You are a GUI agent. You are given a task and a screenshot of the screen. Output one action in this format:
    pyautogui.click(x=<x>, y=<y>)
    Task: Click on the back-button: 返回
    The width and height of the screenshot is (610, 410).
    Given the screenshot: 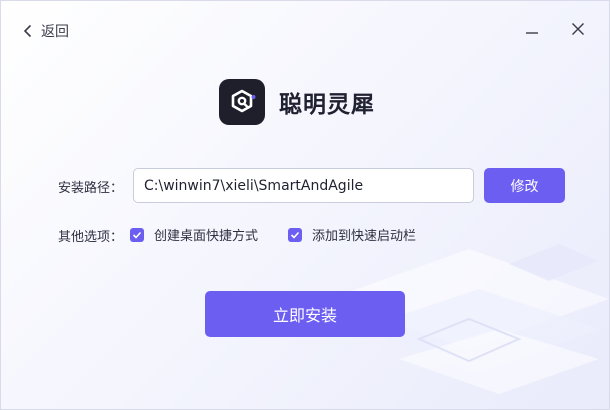 What is the action you would take?
    pyautogui.click(x=46, y=31)
    